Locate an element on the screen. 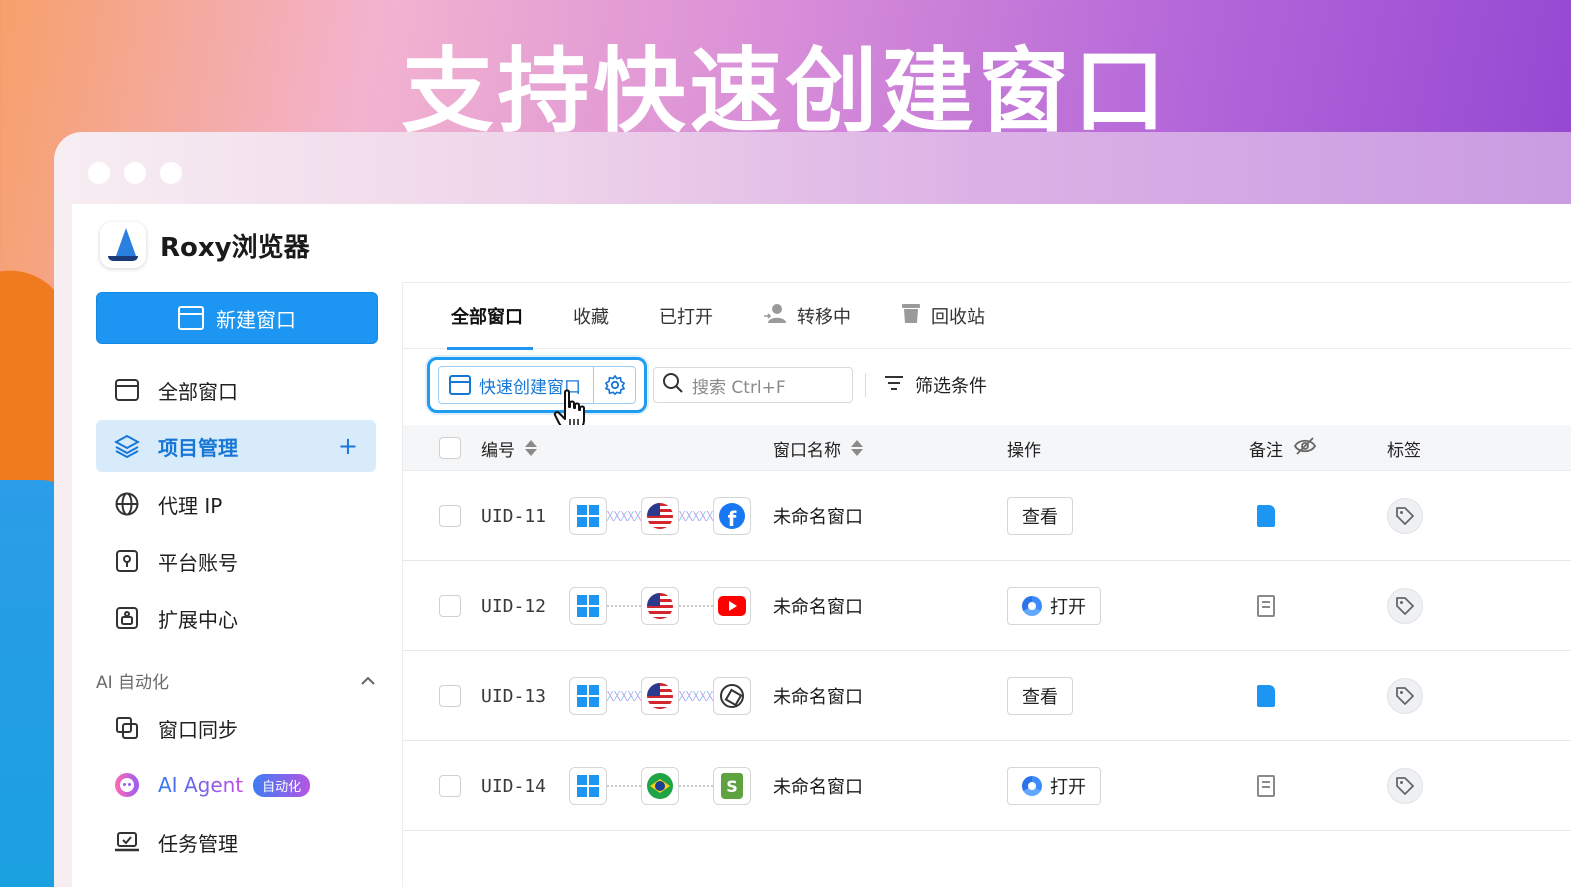 This screenshot has width=1571, height=887. filter-label: 筛选条件 is located at coordinates (951, 386).